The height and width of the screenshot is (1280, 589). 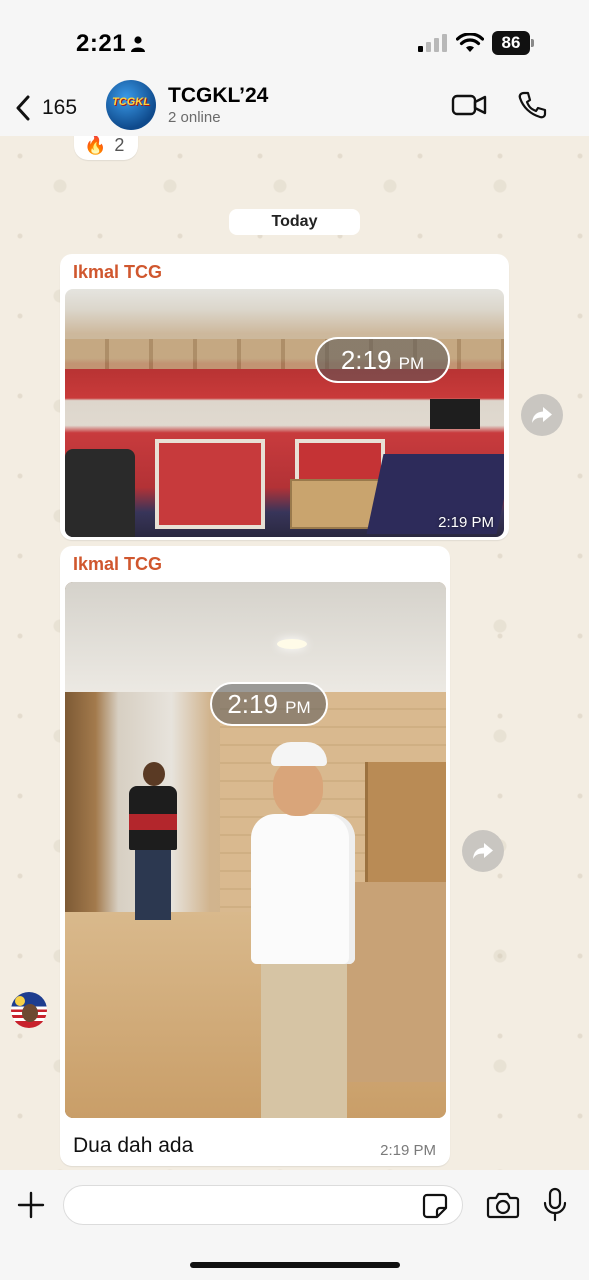 I want to click on status-time: 2:21, so click(x=101, y=43).